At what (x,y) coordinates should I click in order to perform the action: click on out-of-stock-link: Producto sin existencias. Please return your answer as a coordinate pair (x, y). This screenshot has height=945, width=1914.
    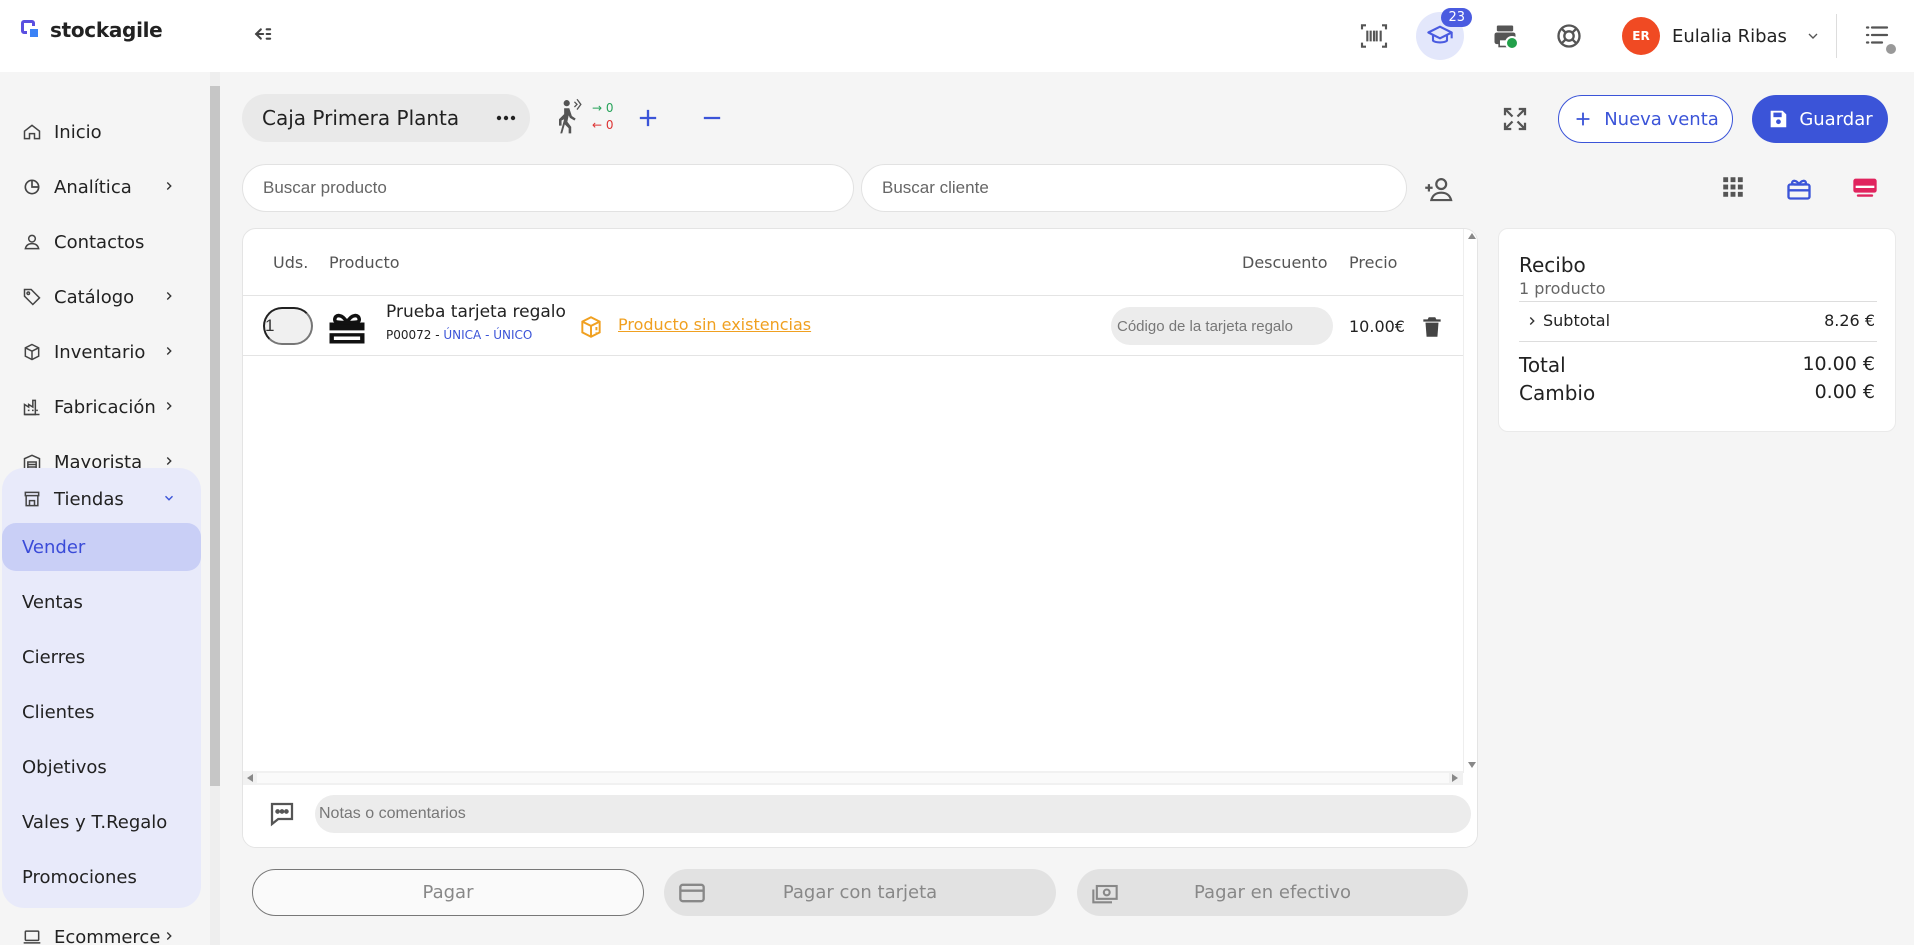
    Looking at the image, I should click on (714, 324).